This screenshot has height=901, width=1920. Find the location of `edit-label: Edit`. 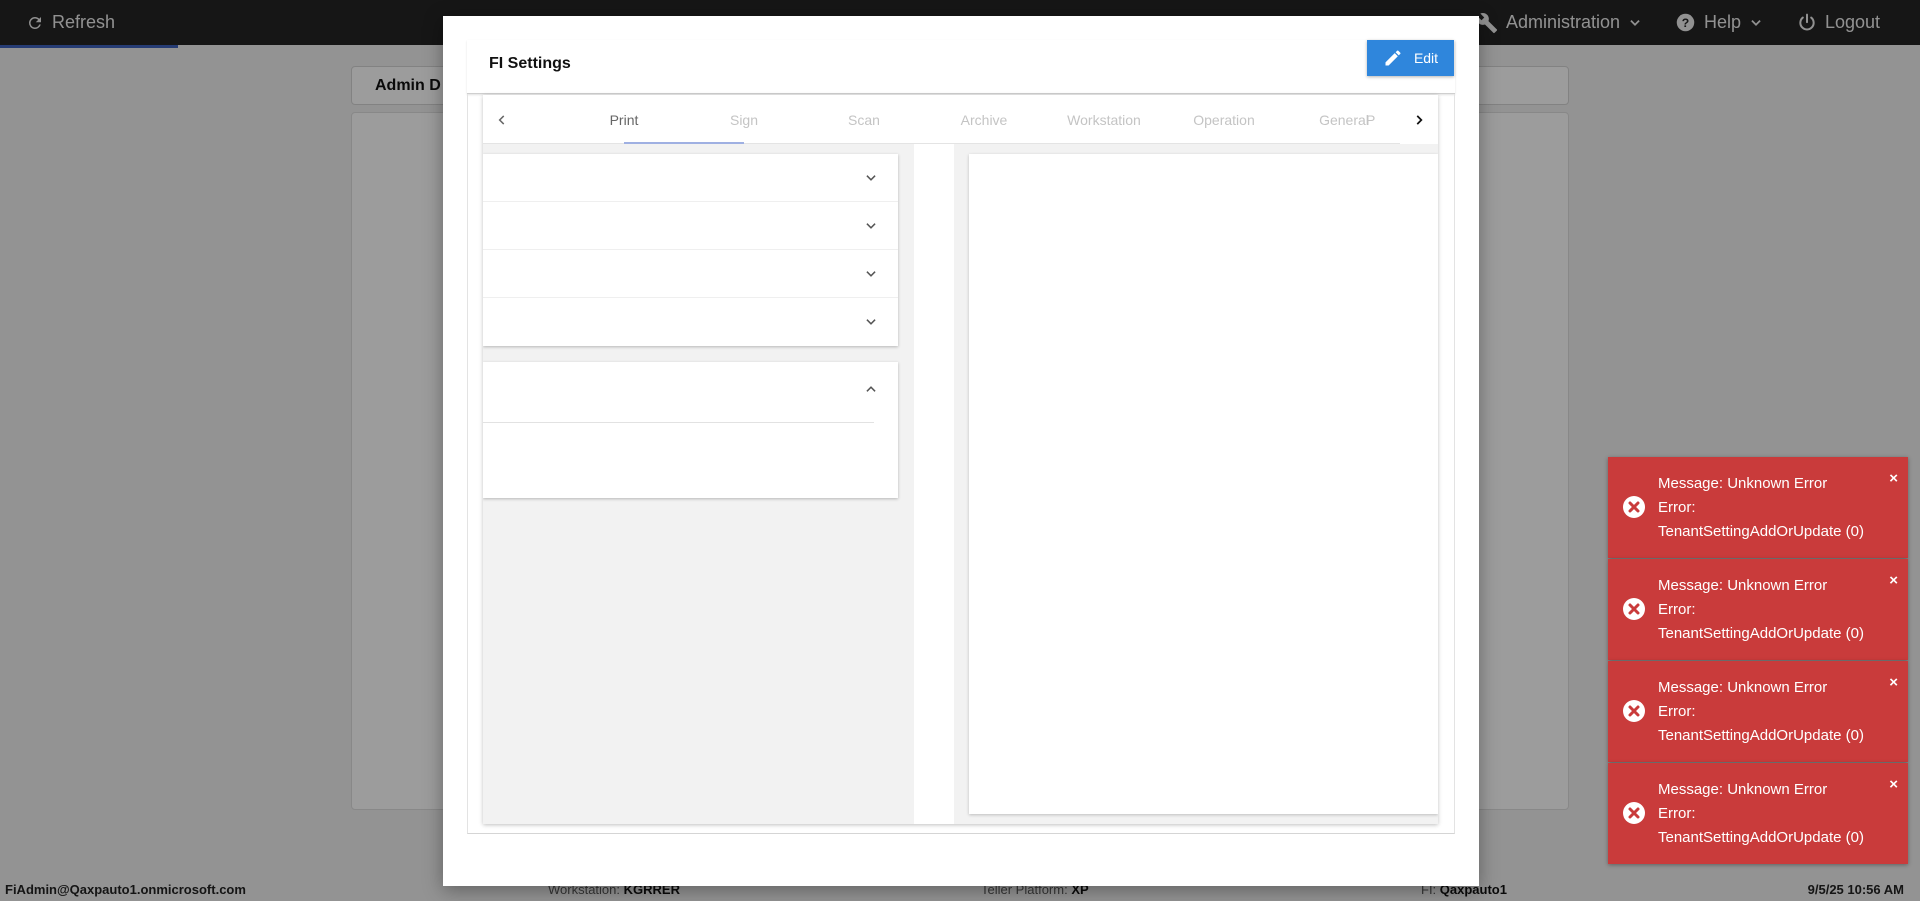

edit-label: Edit is located at coordinates (1426, 58).